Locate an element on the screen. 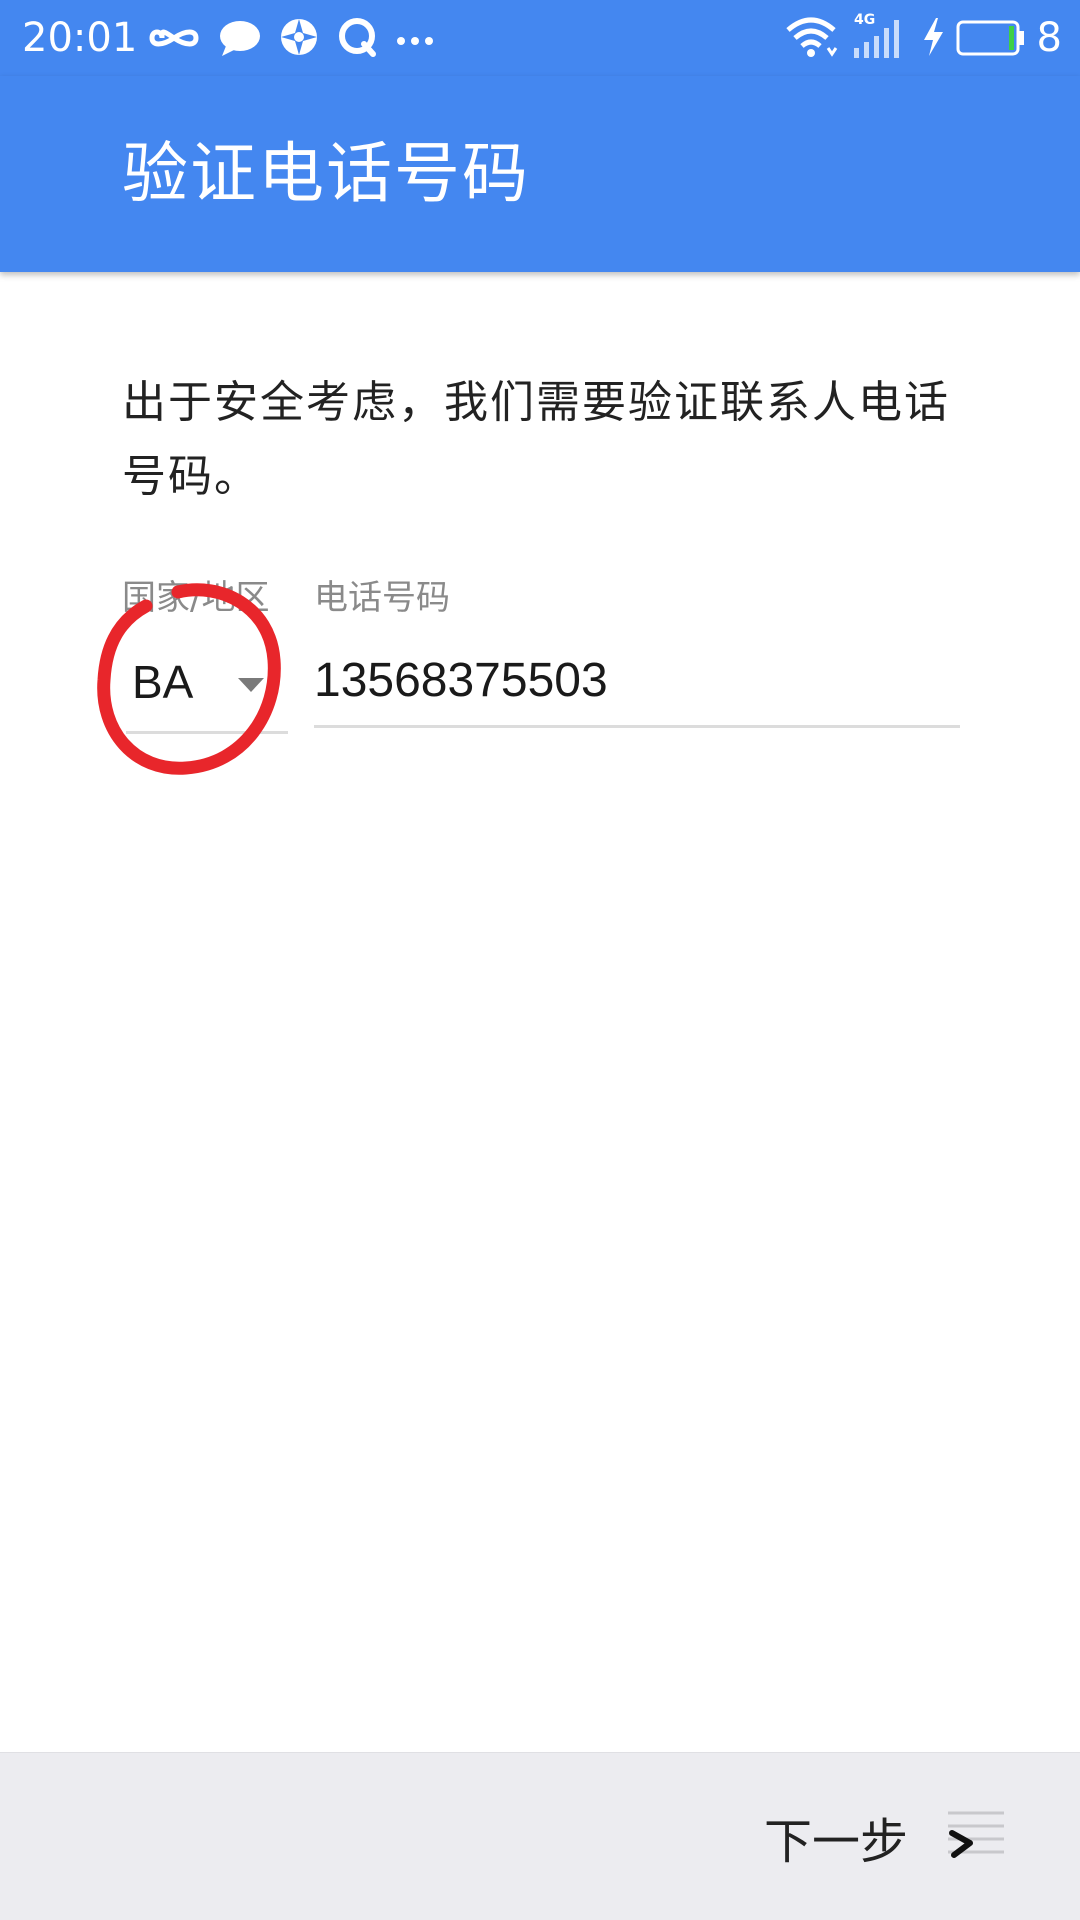 This screenshot has height=1920, width=1080. phone-label: 电话号码 is located at coordinates (382, 598).